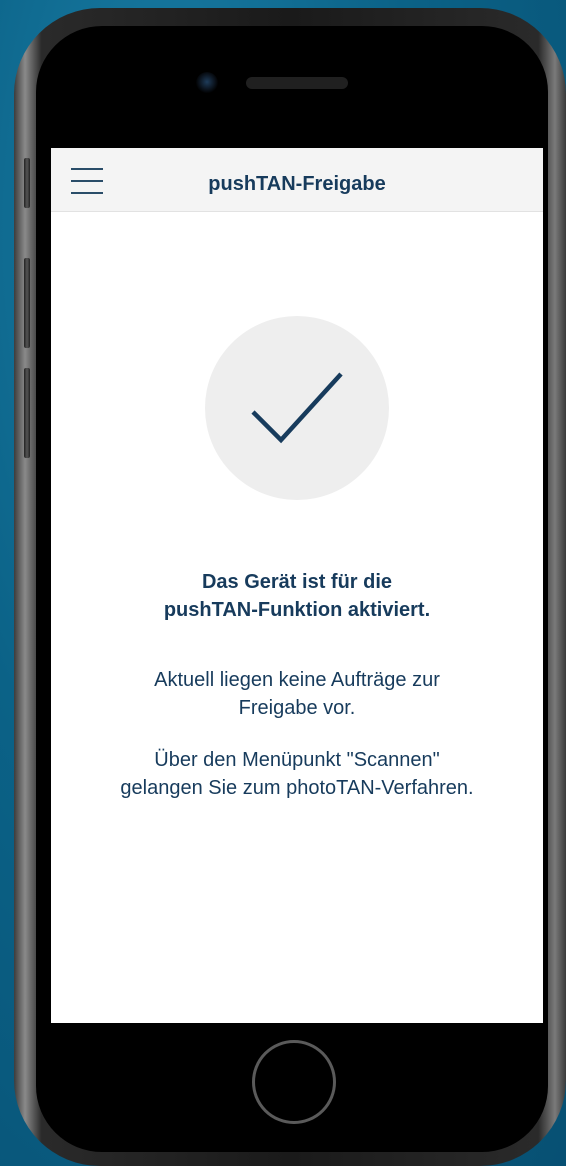 The width and height of the screenshot is (566, 1166). I want to click on headline-line-2: pushTAN-Funktion aktiviert., so click(297, 610).